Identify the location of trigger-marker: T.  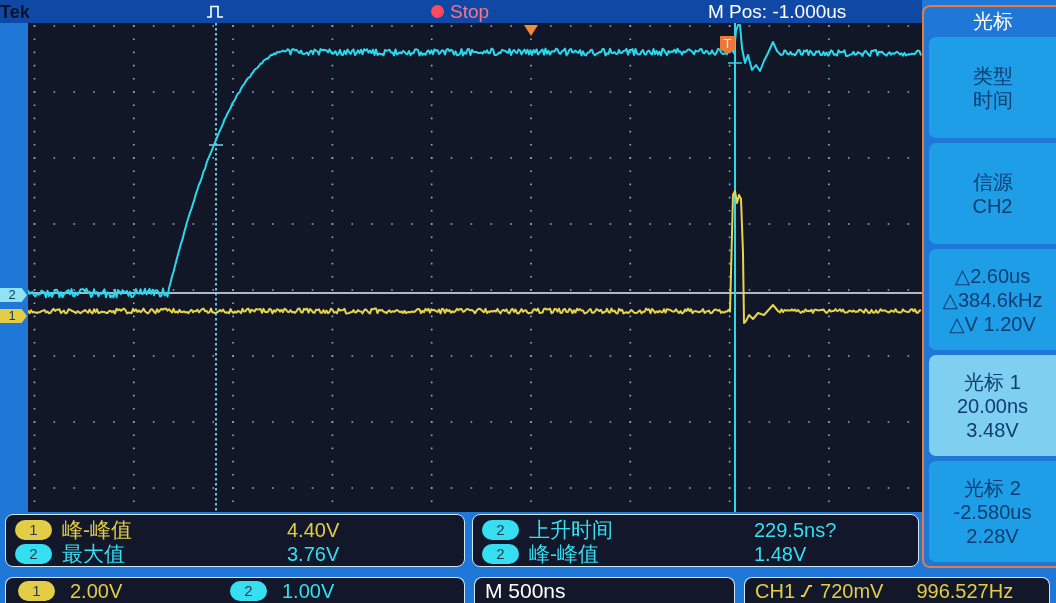
(727, 45).